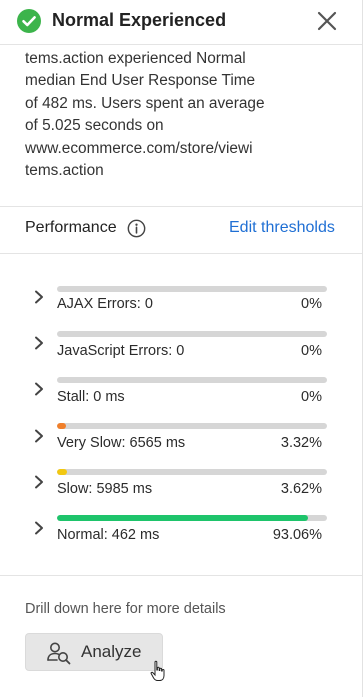 The image size is (363, 697). Describe the element at coordinates (140, 81) in the screenshot. I see `description-line: median End User Response Time` at that location.